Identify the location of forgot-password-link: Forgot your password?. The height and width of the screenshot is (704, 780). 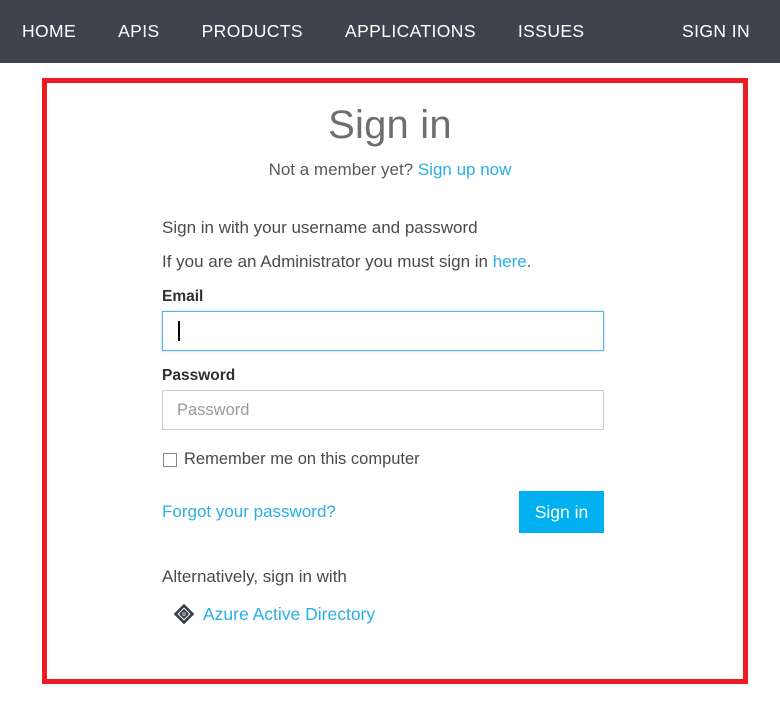
(249, 512).